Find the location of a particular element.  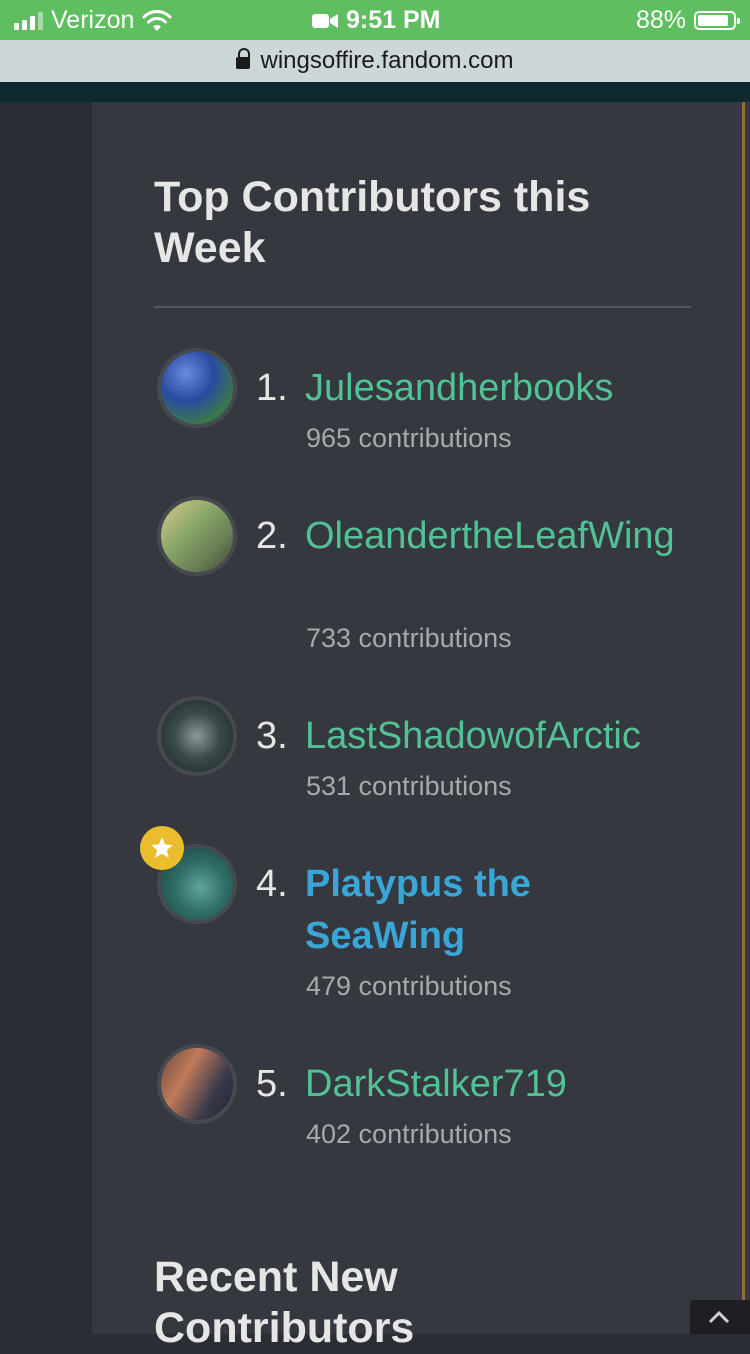

star-badge is located at coordinates (162, 848).